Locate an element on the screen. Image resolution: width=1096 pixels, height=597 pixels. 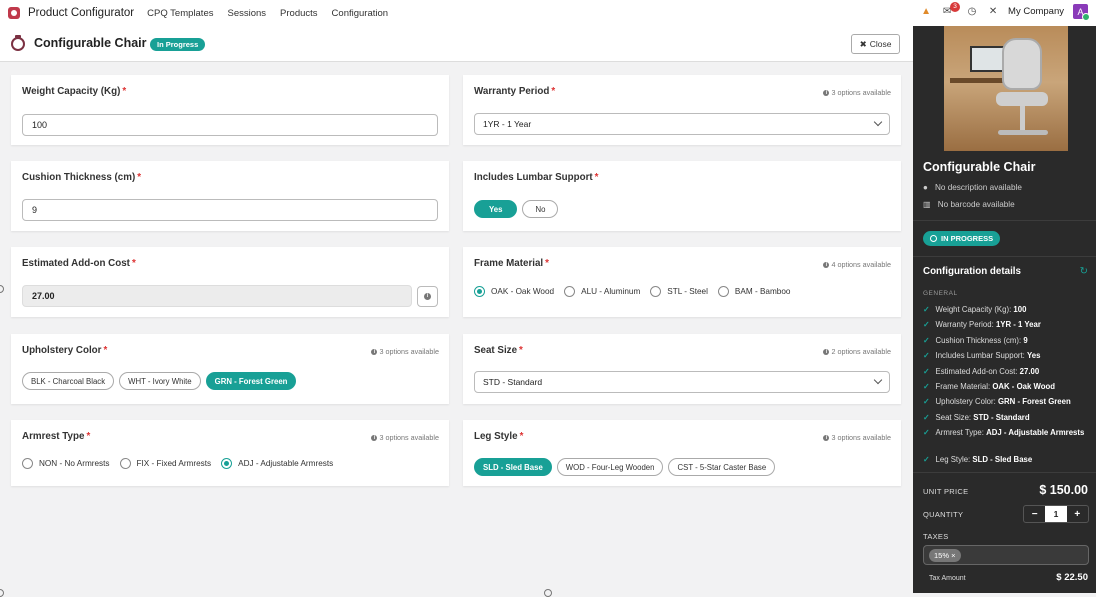
refresh-icon: ↻ is located at coordinates (1084, 271).